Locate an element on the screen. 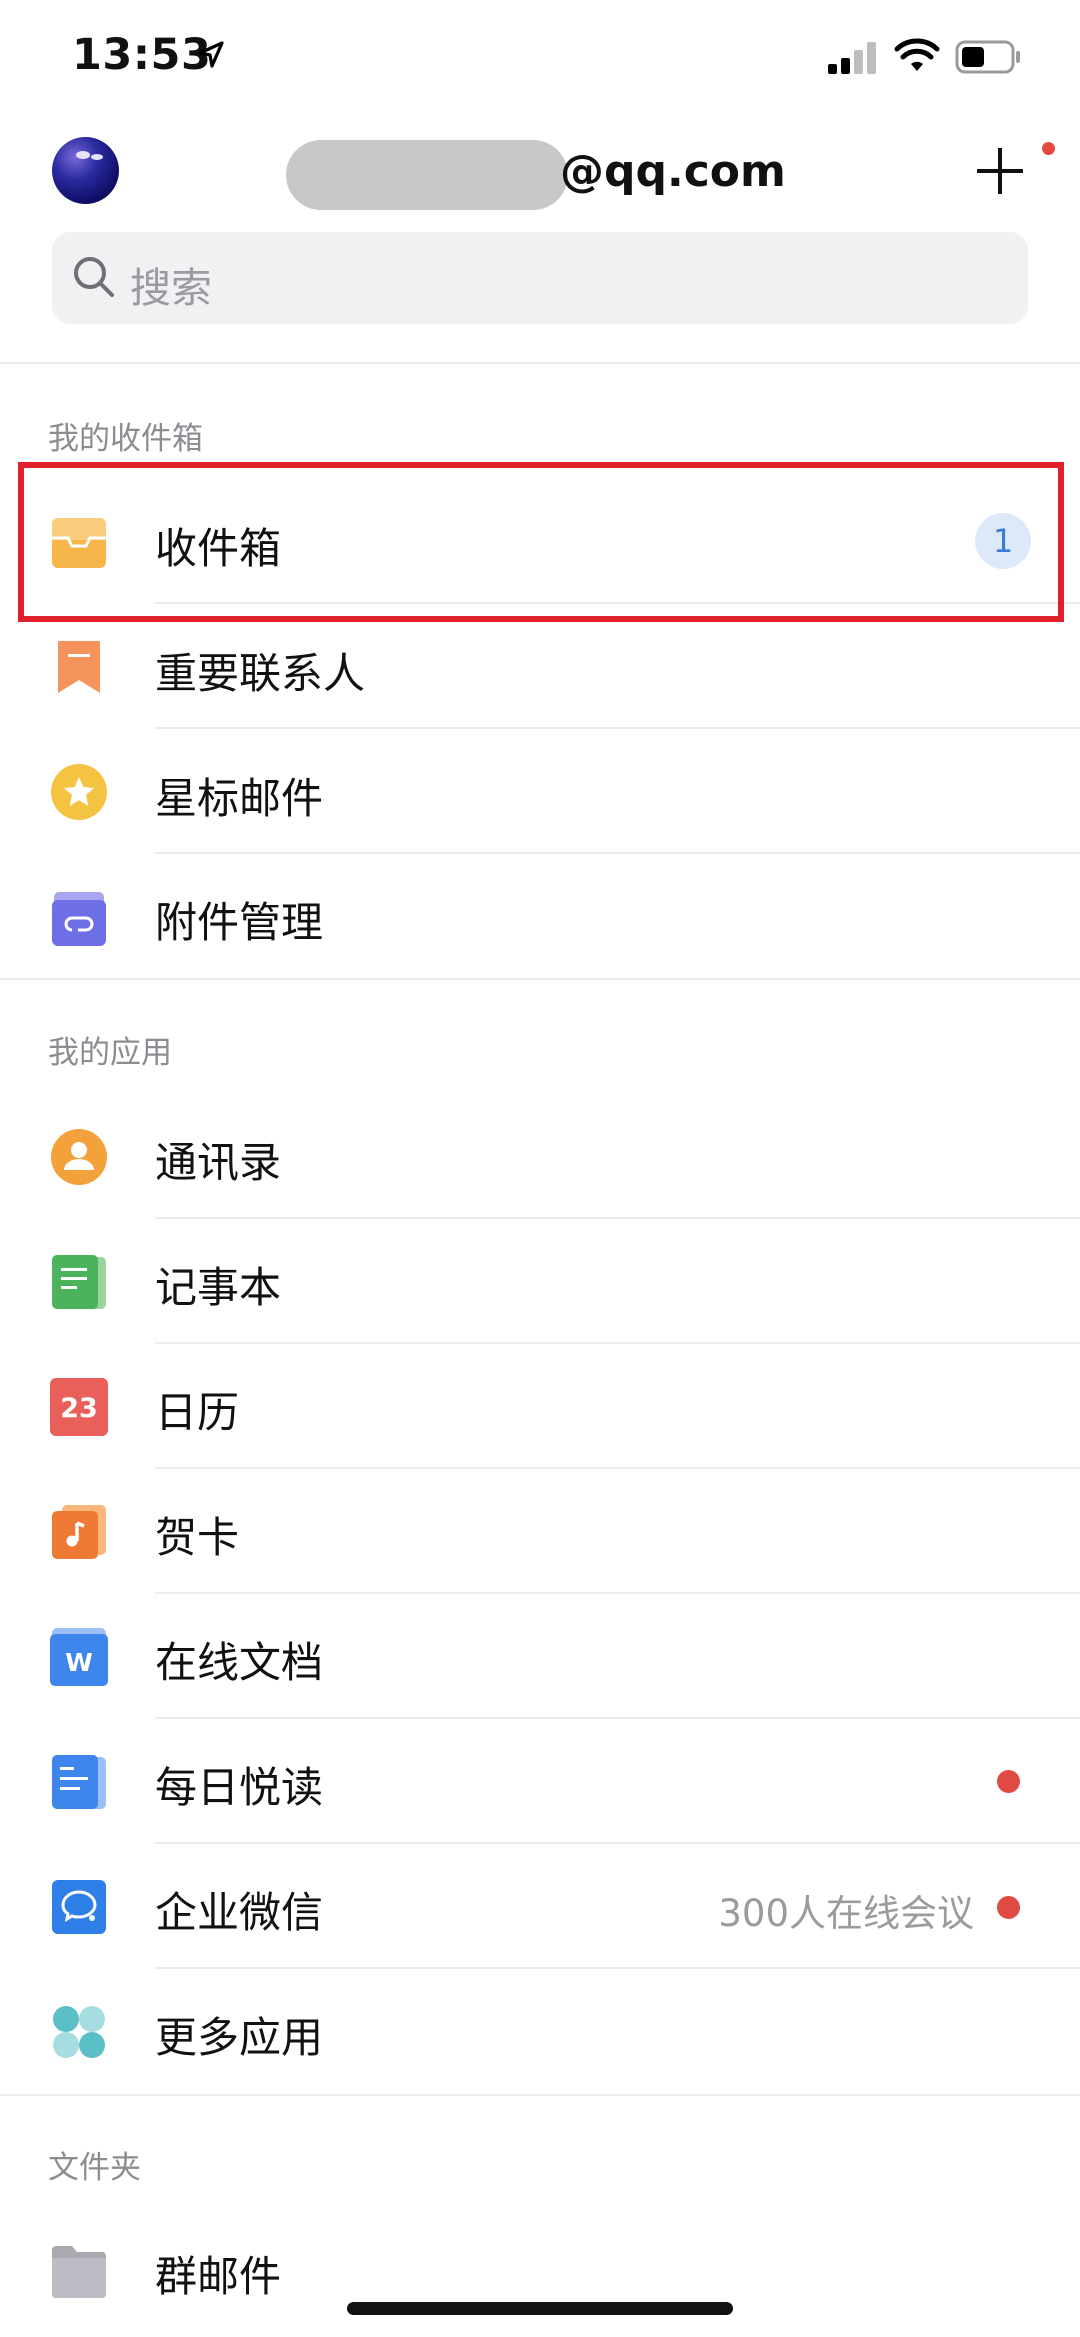 Image resolution: width=1080 pixels, height=2337 pixels. document-icon-letter: W is located at coordinates (79, 1660).